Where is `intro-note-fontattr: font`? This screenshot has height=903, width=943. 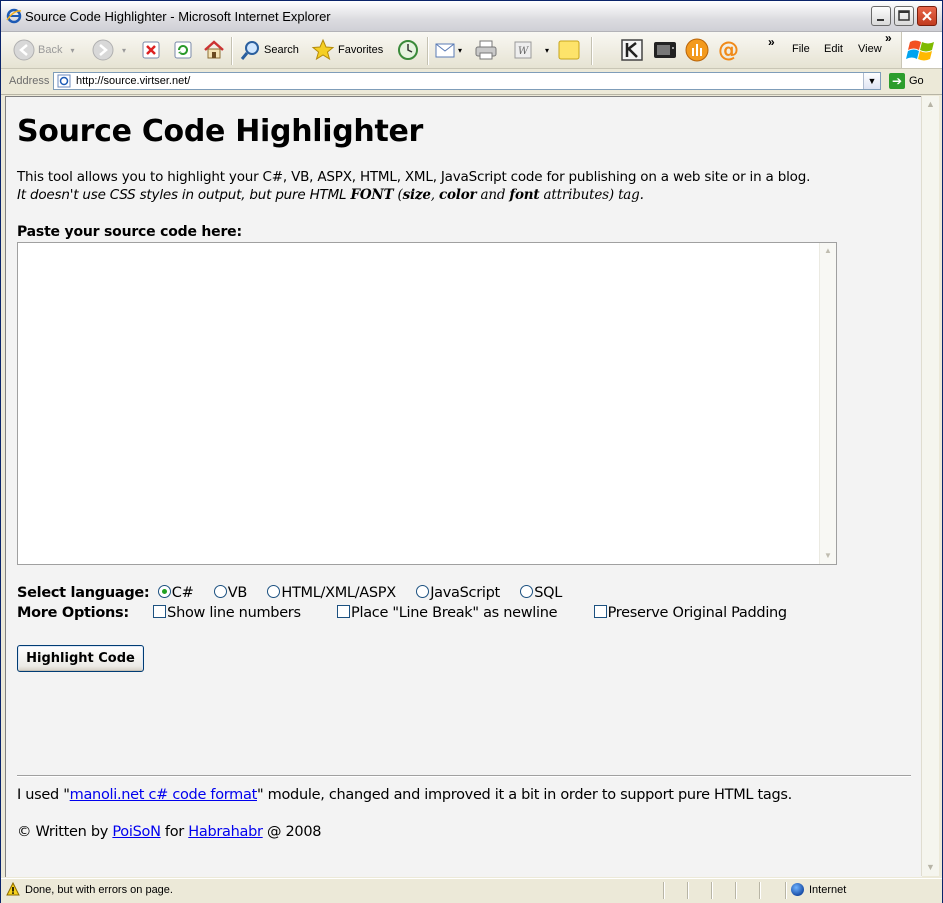
intro-note-fontattr: font is located at coordinates (524, 195).